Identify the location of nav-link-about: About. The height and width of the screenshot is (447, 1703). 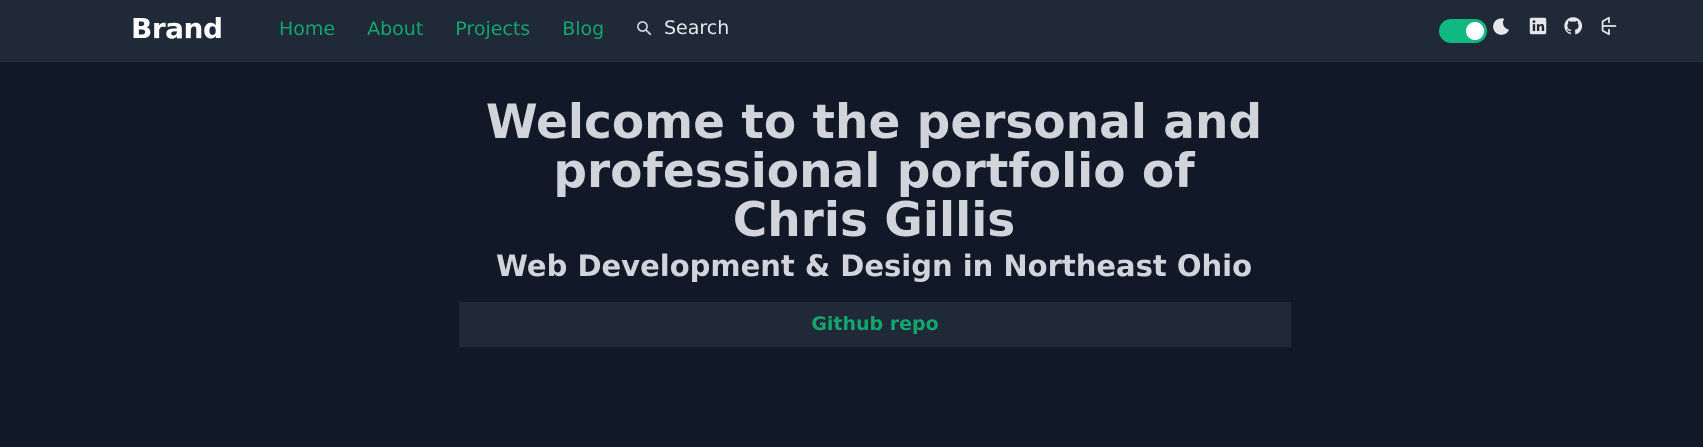
(395, 29).